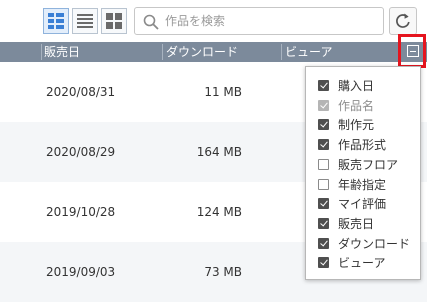 The image size is (427, 302). What do you see at coordinates (362, 263) in the screenshot?
I see `column-toggle-label: ビューア` at bounding box center [362, 263].